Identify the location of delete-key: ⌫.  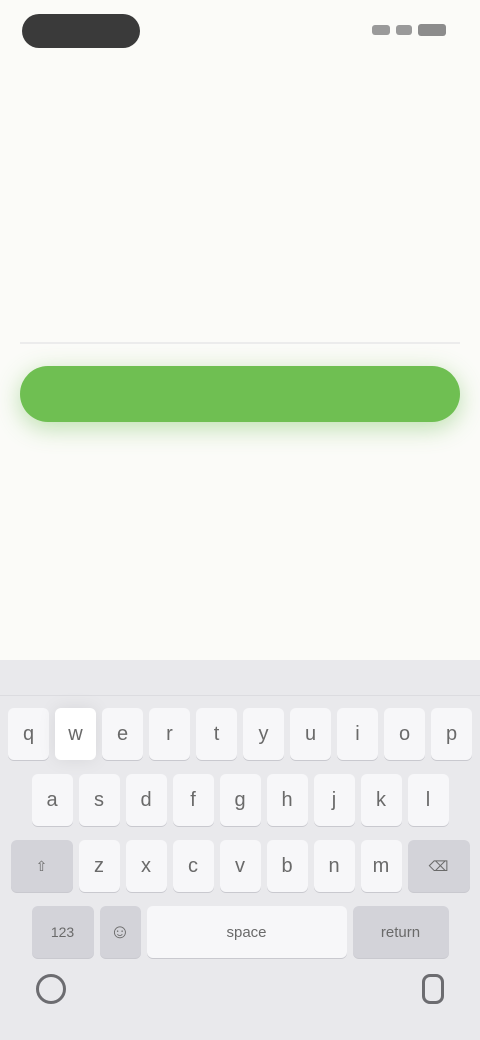
(438, 866).